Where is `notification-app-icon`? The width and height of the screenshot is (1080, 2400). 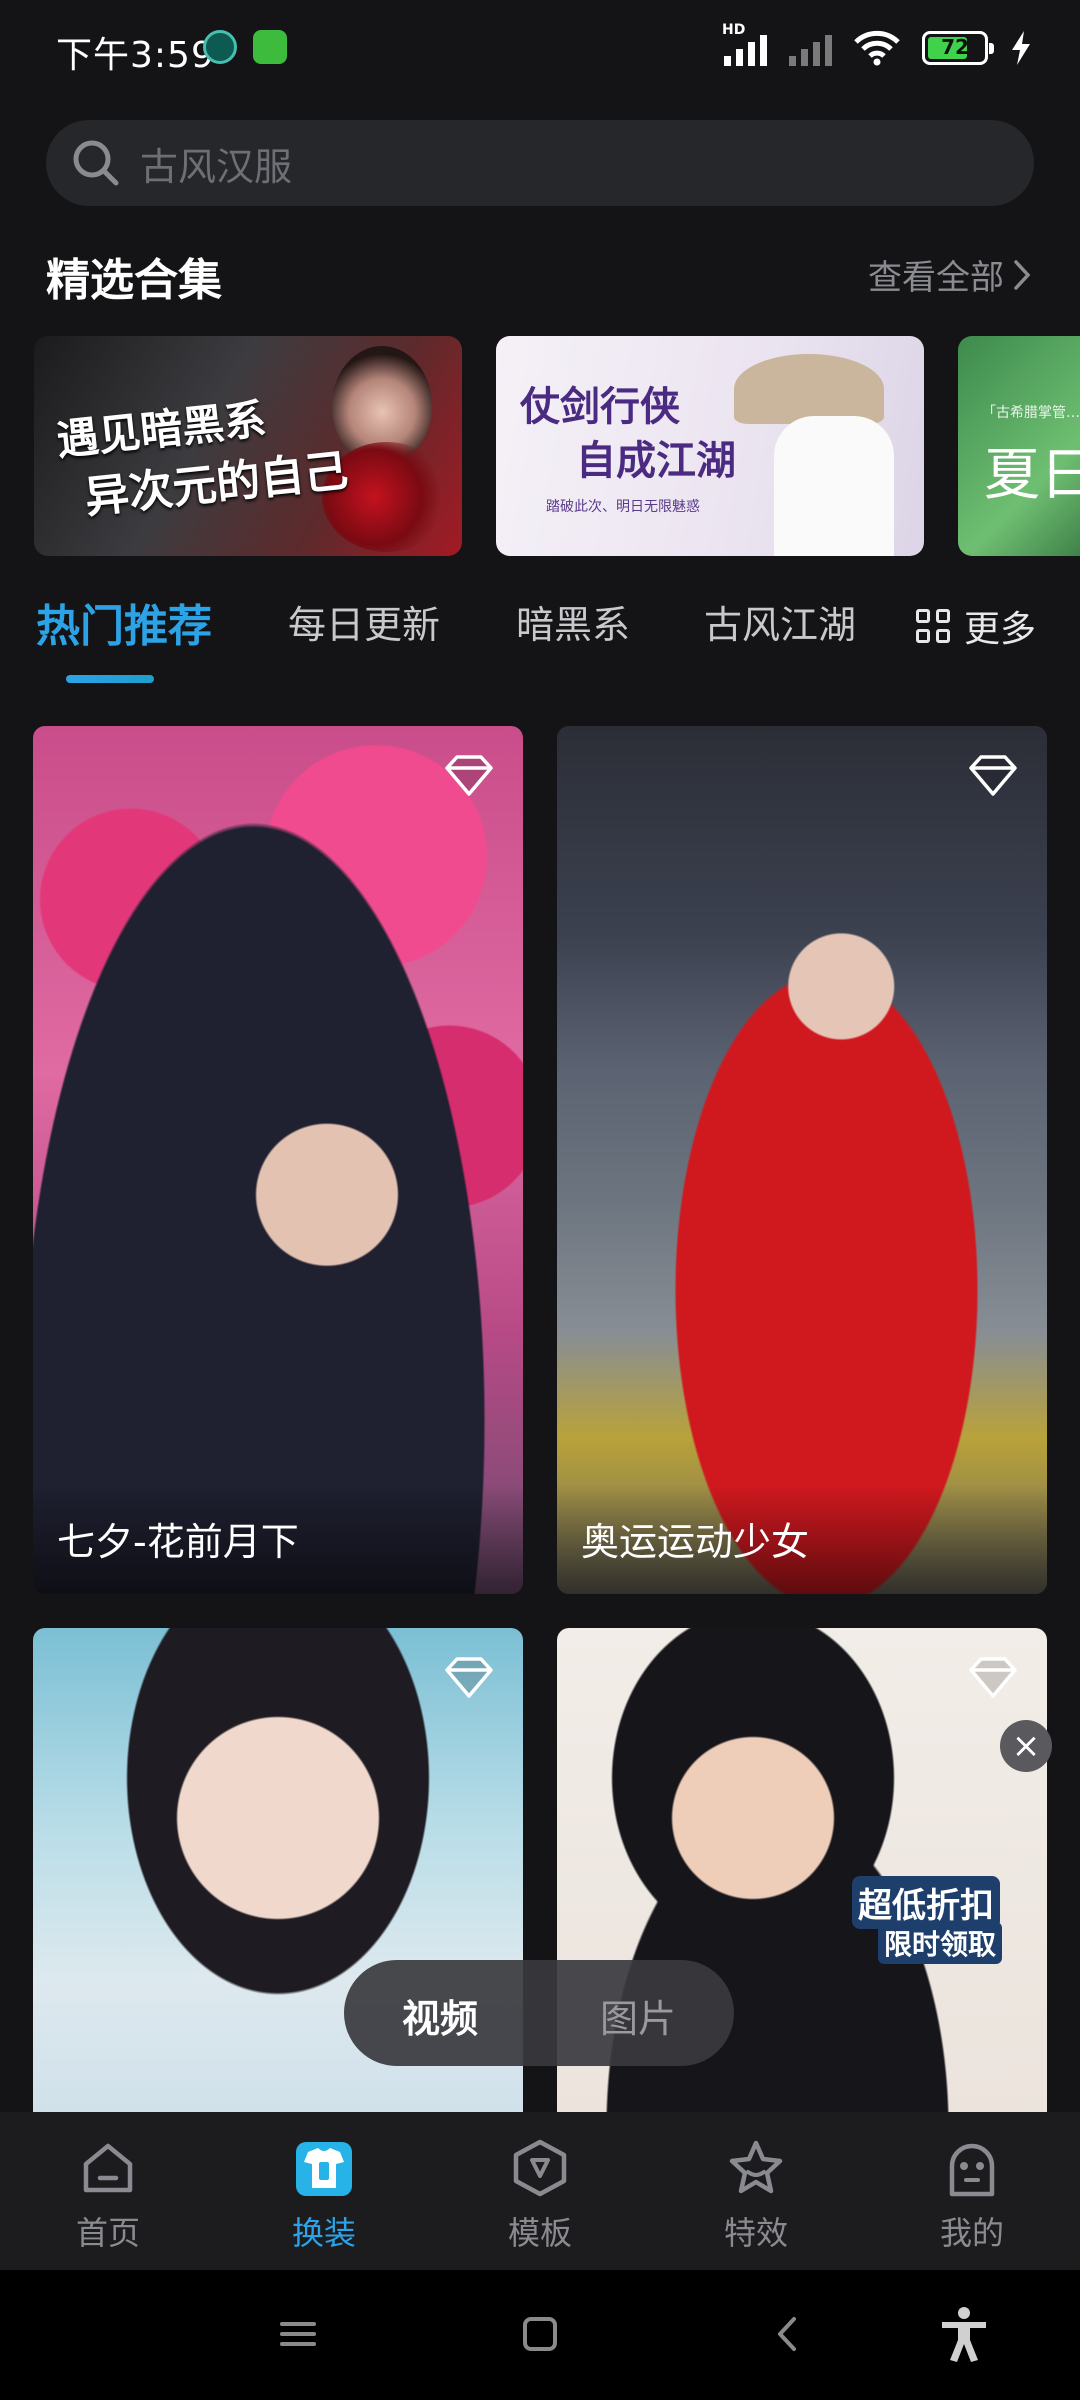
notification-app-icon is located at coordinates (220, 47).